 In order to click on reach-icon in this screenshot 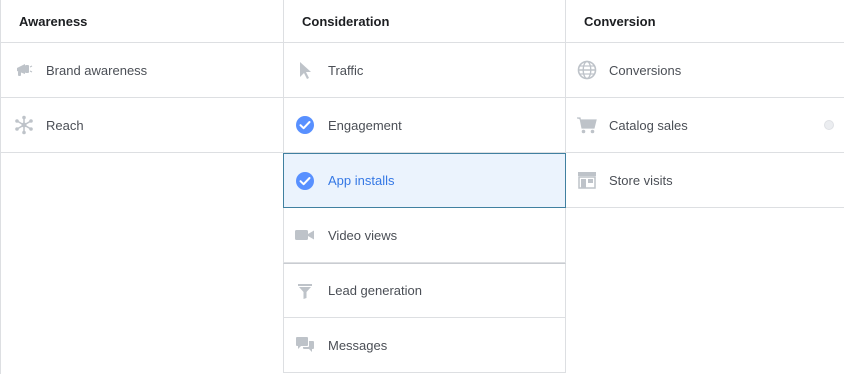, I will do `click(24, 125)`.